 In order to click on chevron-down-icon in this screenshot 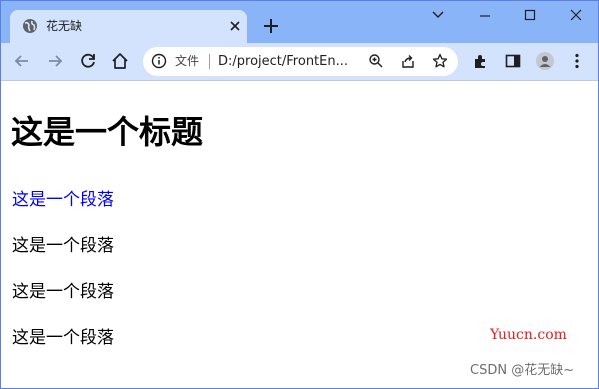, I will do `click(438, 15)`.